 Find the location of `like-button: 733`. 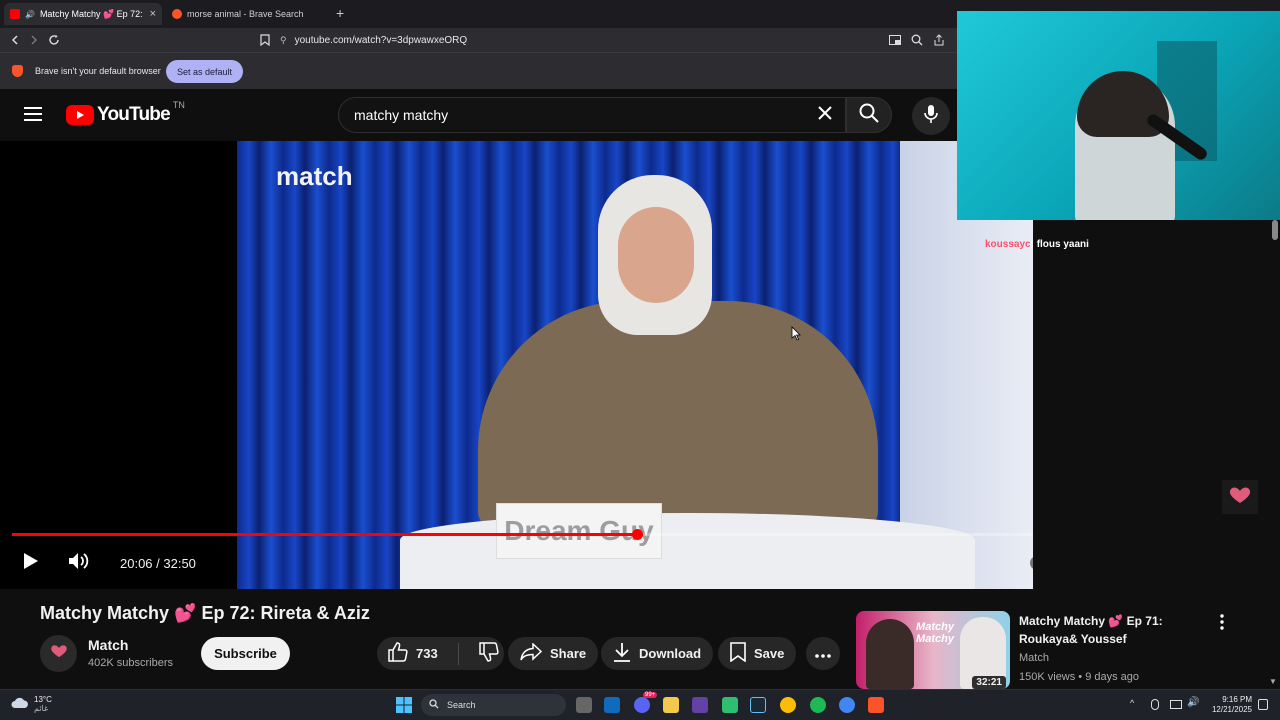

like-button: 733 is located at coordinates (413, 653).